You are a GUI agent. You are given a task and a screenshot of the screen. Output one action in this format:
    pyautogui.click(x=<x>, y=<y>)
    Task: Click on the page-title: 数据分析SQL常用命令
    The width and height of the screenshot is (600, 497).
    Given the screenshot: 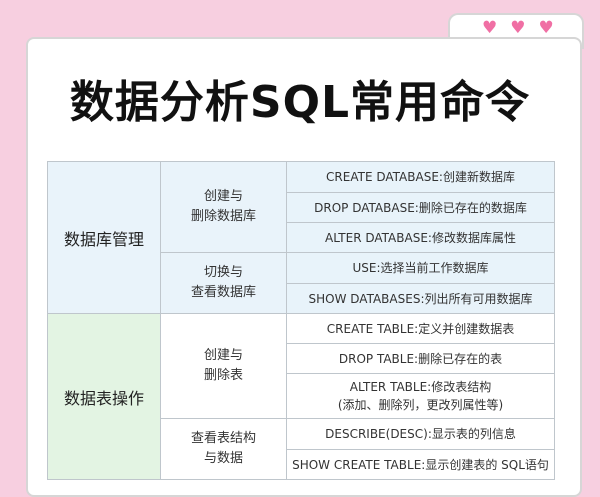 What is the action you would take?
    pyautogui.click(x=300, y=102)
    